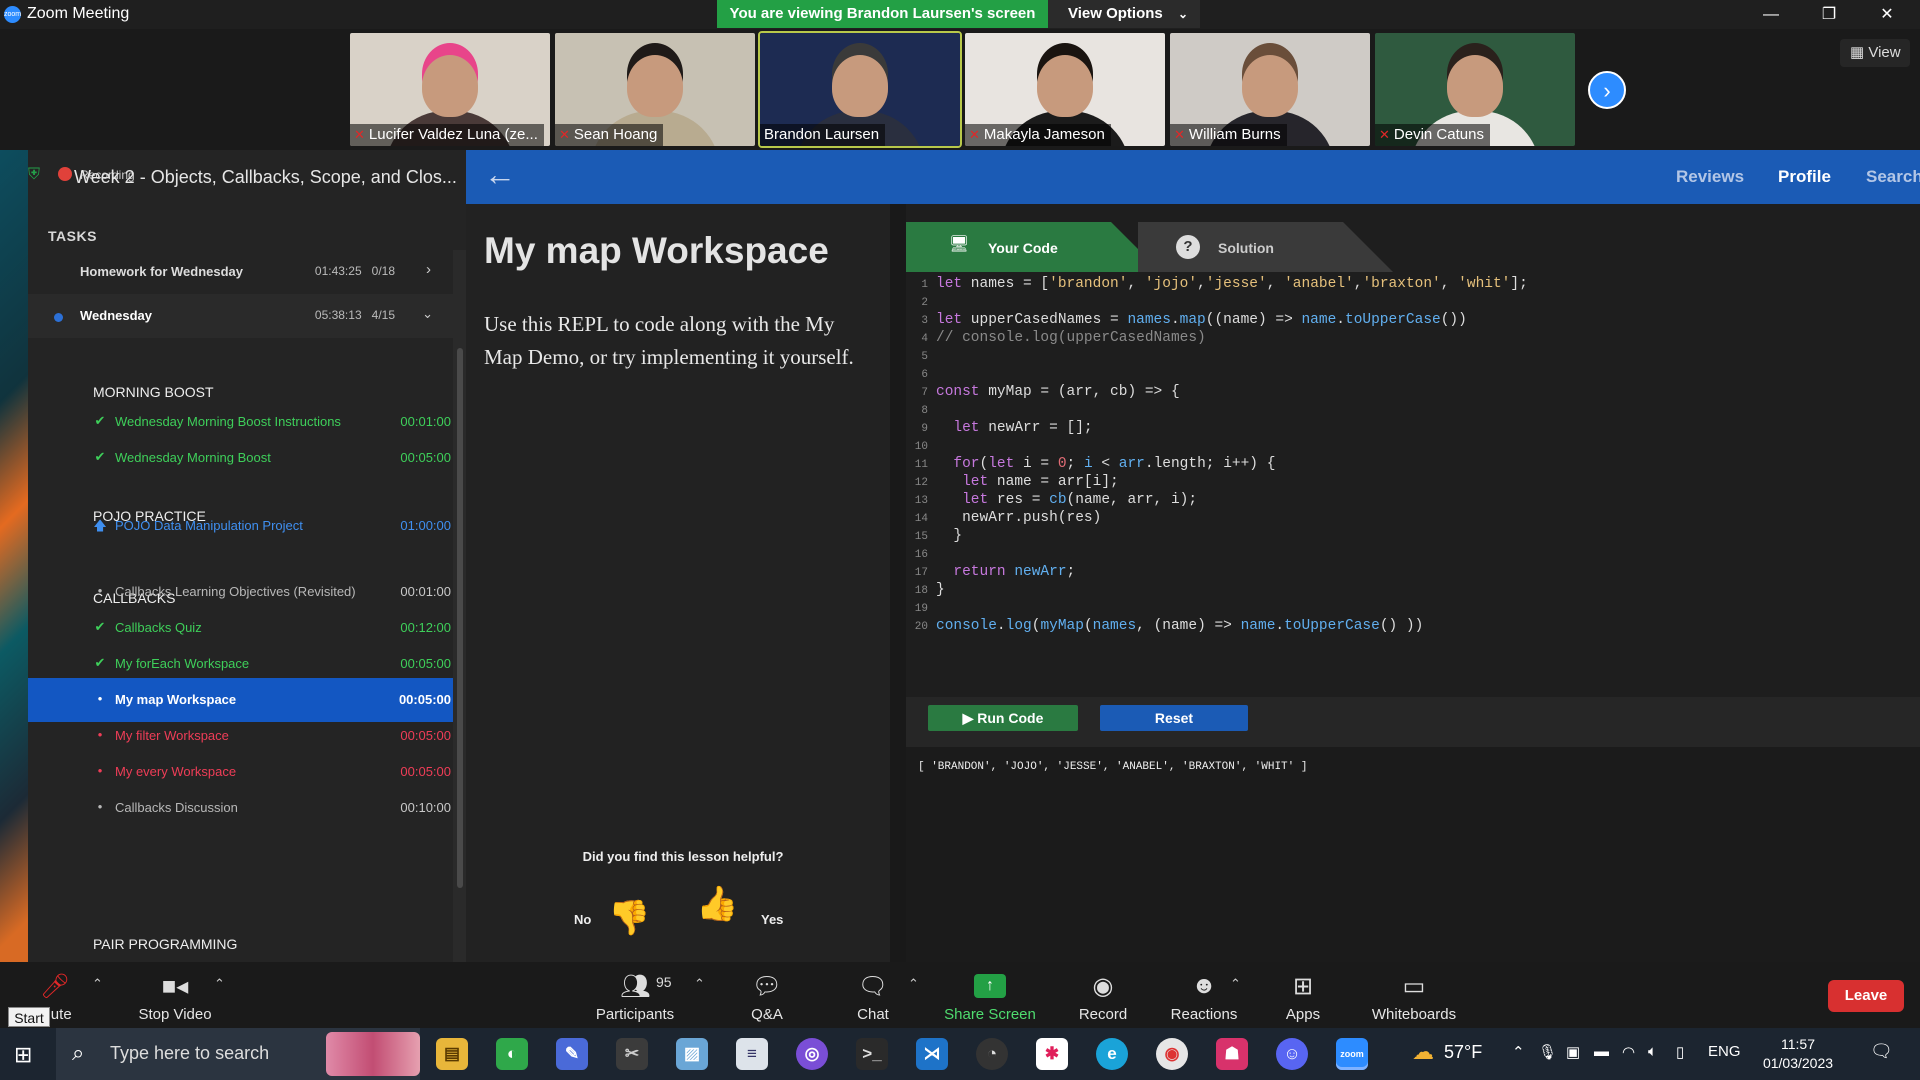 The height and width of the screenshot is (1080, 1920). Describe the element at coordinates (767, 995) in the screenshot. I see `qa-button: 💬︎ Q&A` at that location.